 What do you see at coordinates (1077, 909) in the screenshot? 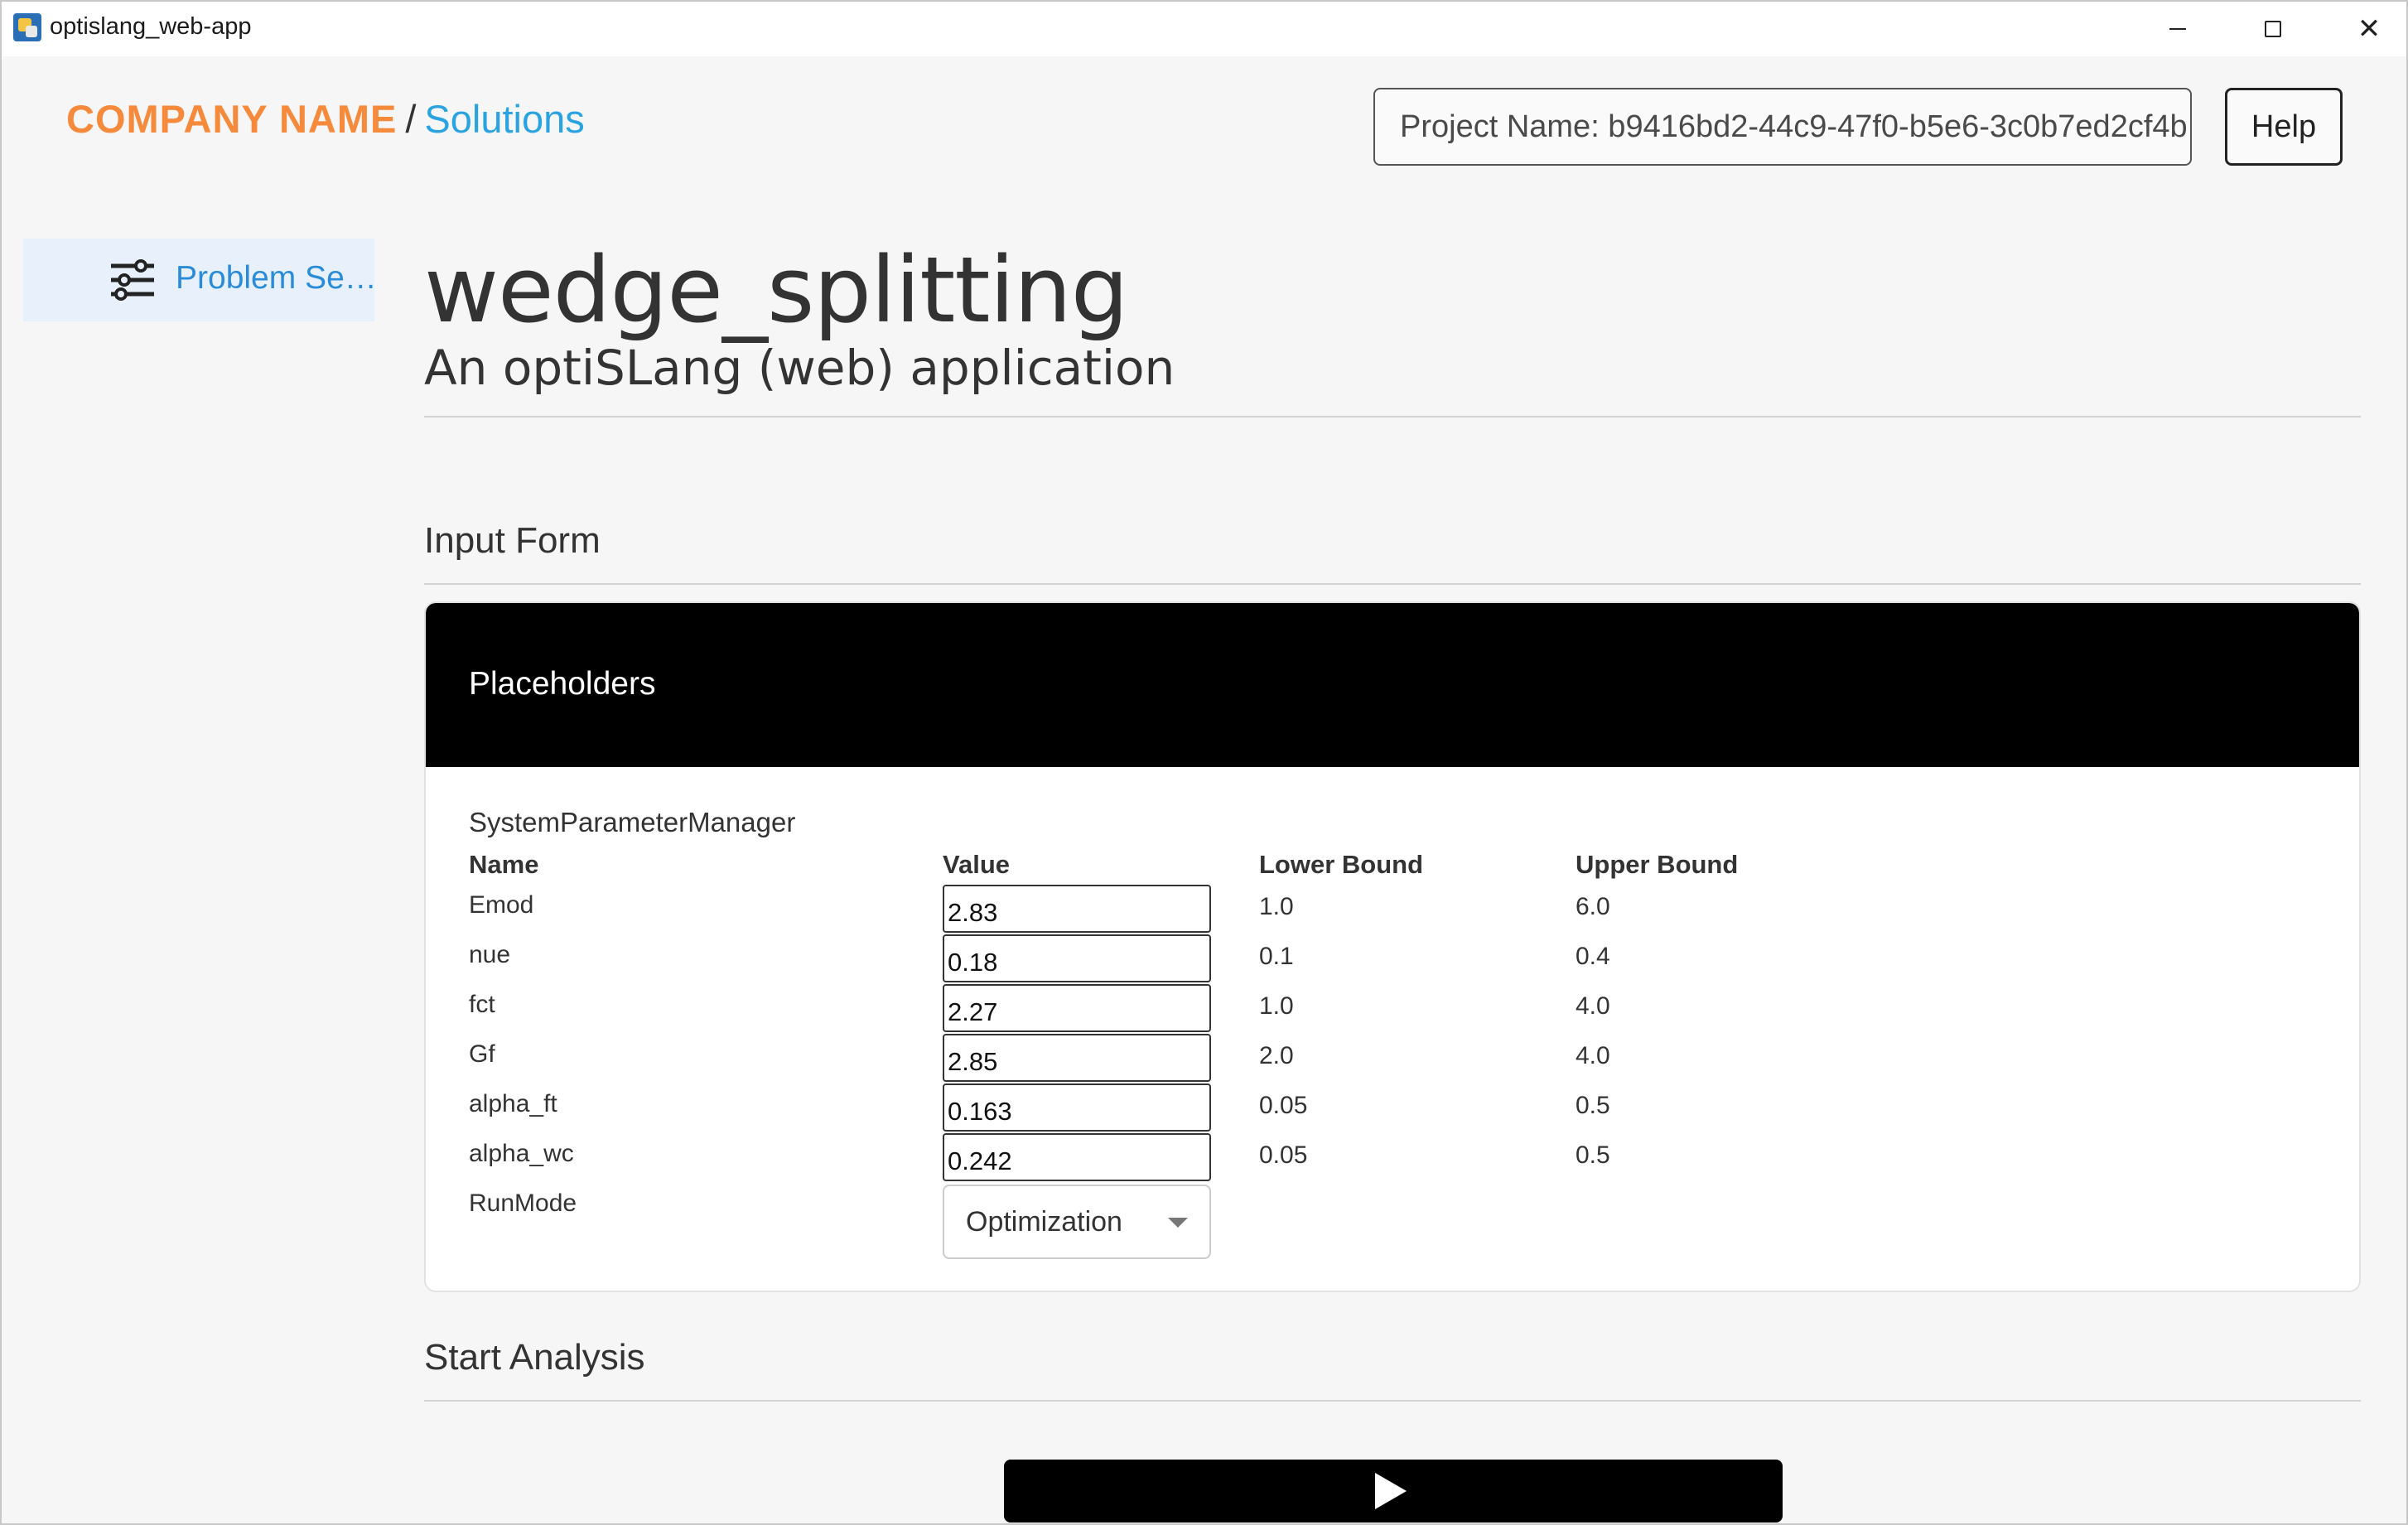
I see `param-value-emod-input` at bounding box center [1077, 909].